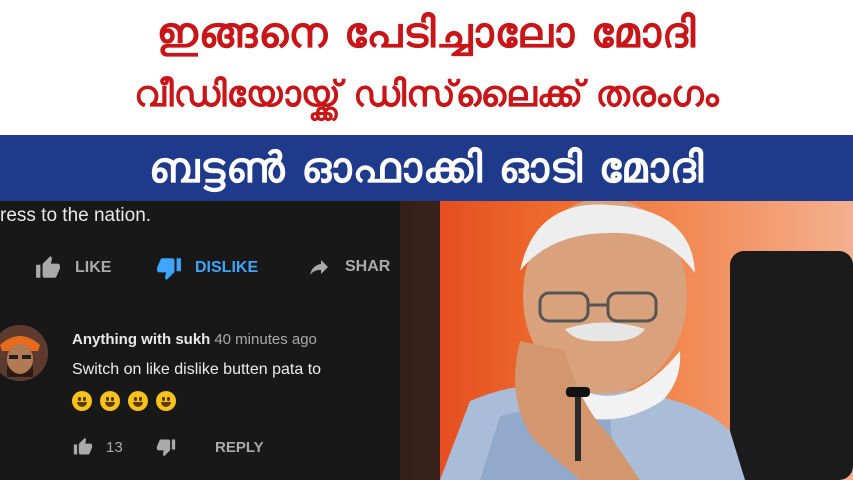 This screenshot has height=480, width=853. What do you see at coordinates (114, 447) in the screenshot?
I see `comment-like-count: 13` at bounding box center [114, 447].